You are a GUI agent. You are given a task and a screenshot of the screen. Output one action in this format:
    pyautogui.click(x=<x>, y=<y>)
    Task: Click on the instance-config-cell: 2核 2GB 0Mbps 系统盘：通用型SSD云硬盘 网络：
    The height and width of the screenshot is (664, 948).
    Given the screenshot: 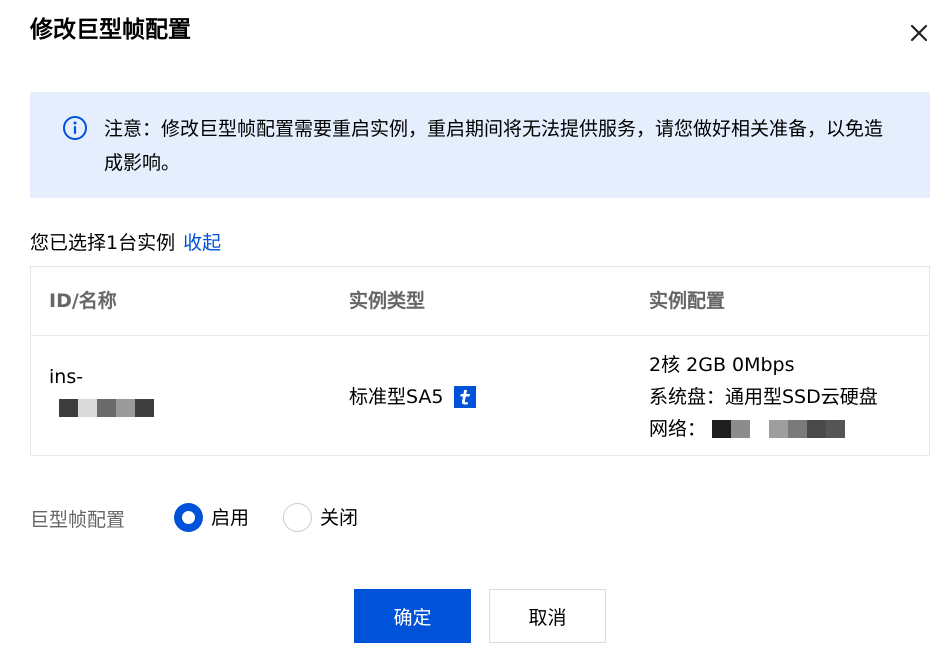 What is the action you would take?
    pyautogui.click(x=763, y=397)
    